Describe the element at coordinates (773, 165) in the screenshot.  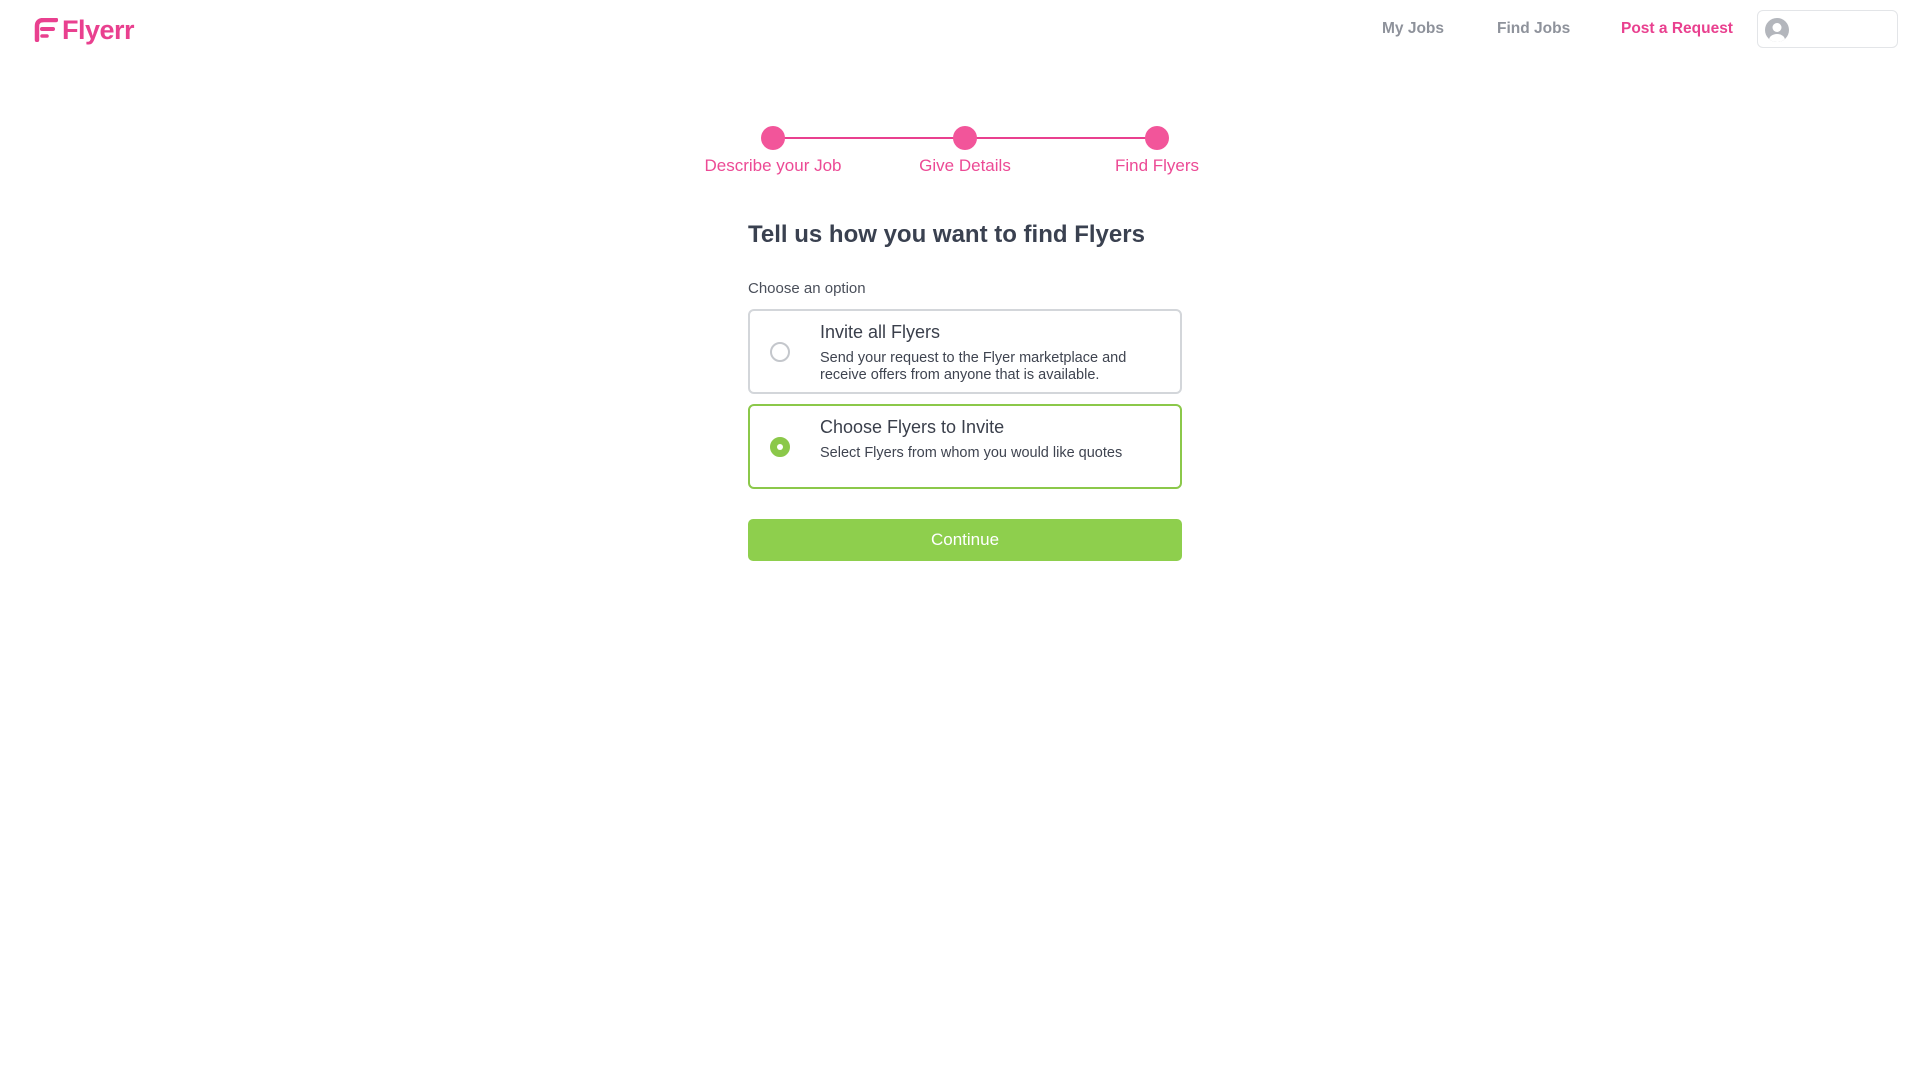
I see `step-label-describe-your-job: Describe your Job` at that location.